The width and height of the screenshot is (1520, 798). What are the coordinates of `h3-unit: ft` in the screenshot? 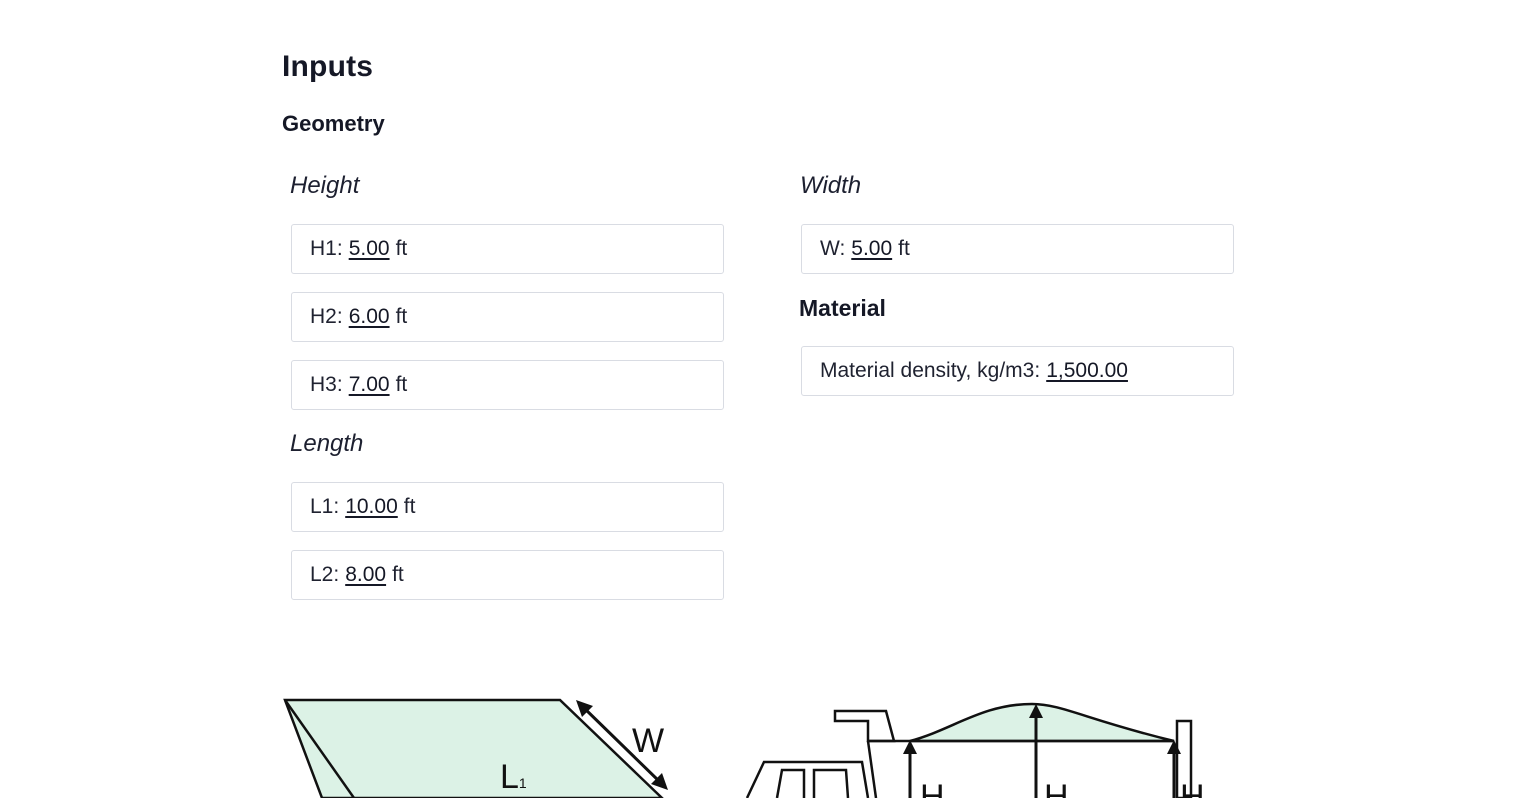 It's located at (401, 384).